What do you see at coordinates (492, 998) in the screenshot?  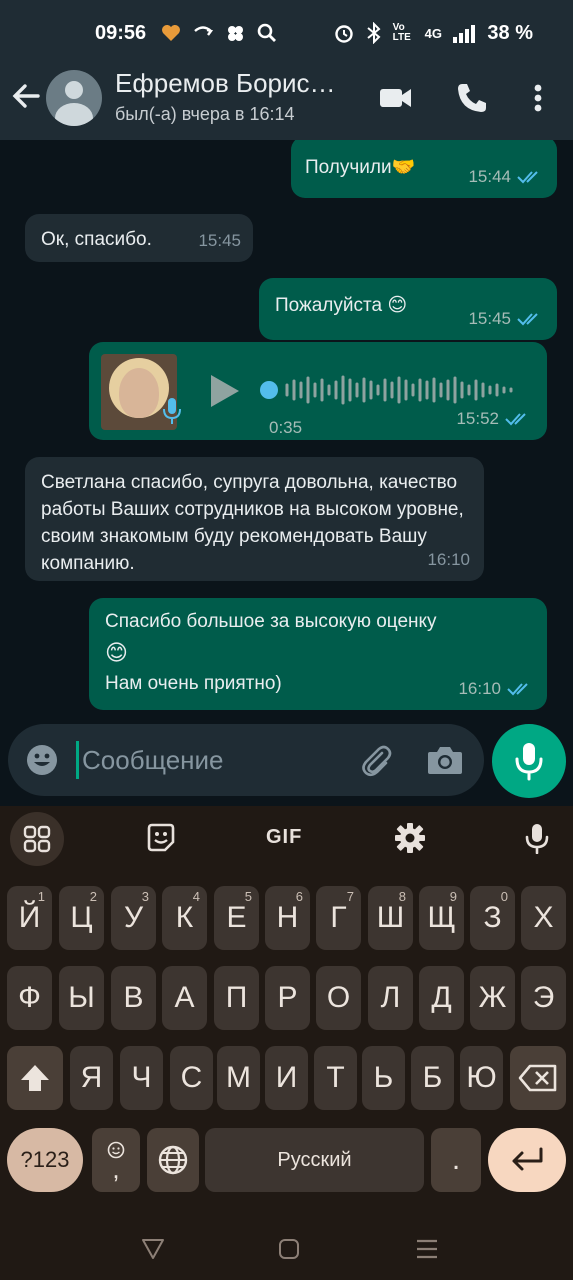 I see `key-ж: Ж` at bounding box center [492, 998].